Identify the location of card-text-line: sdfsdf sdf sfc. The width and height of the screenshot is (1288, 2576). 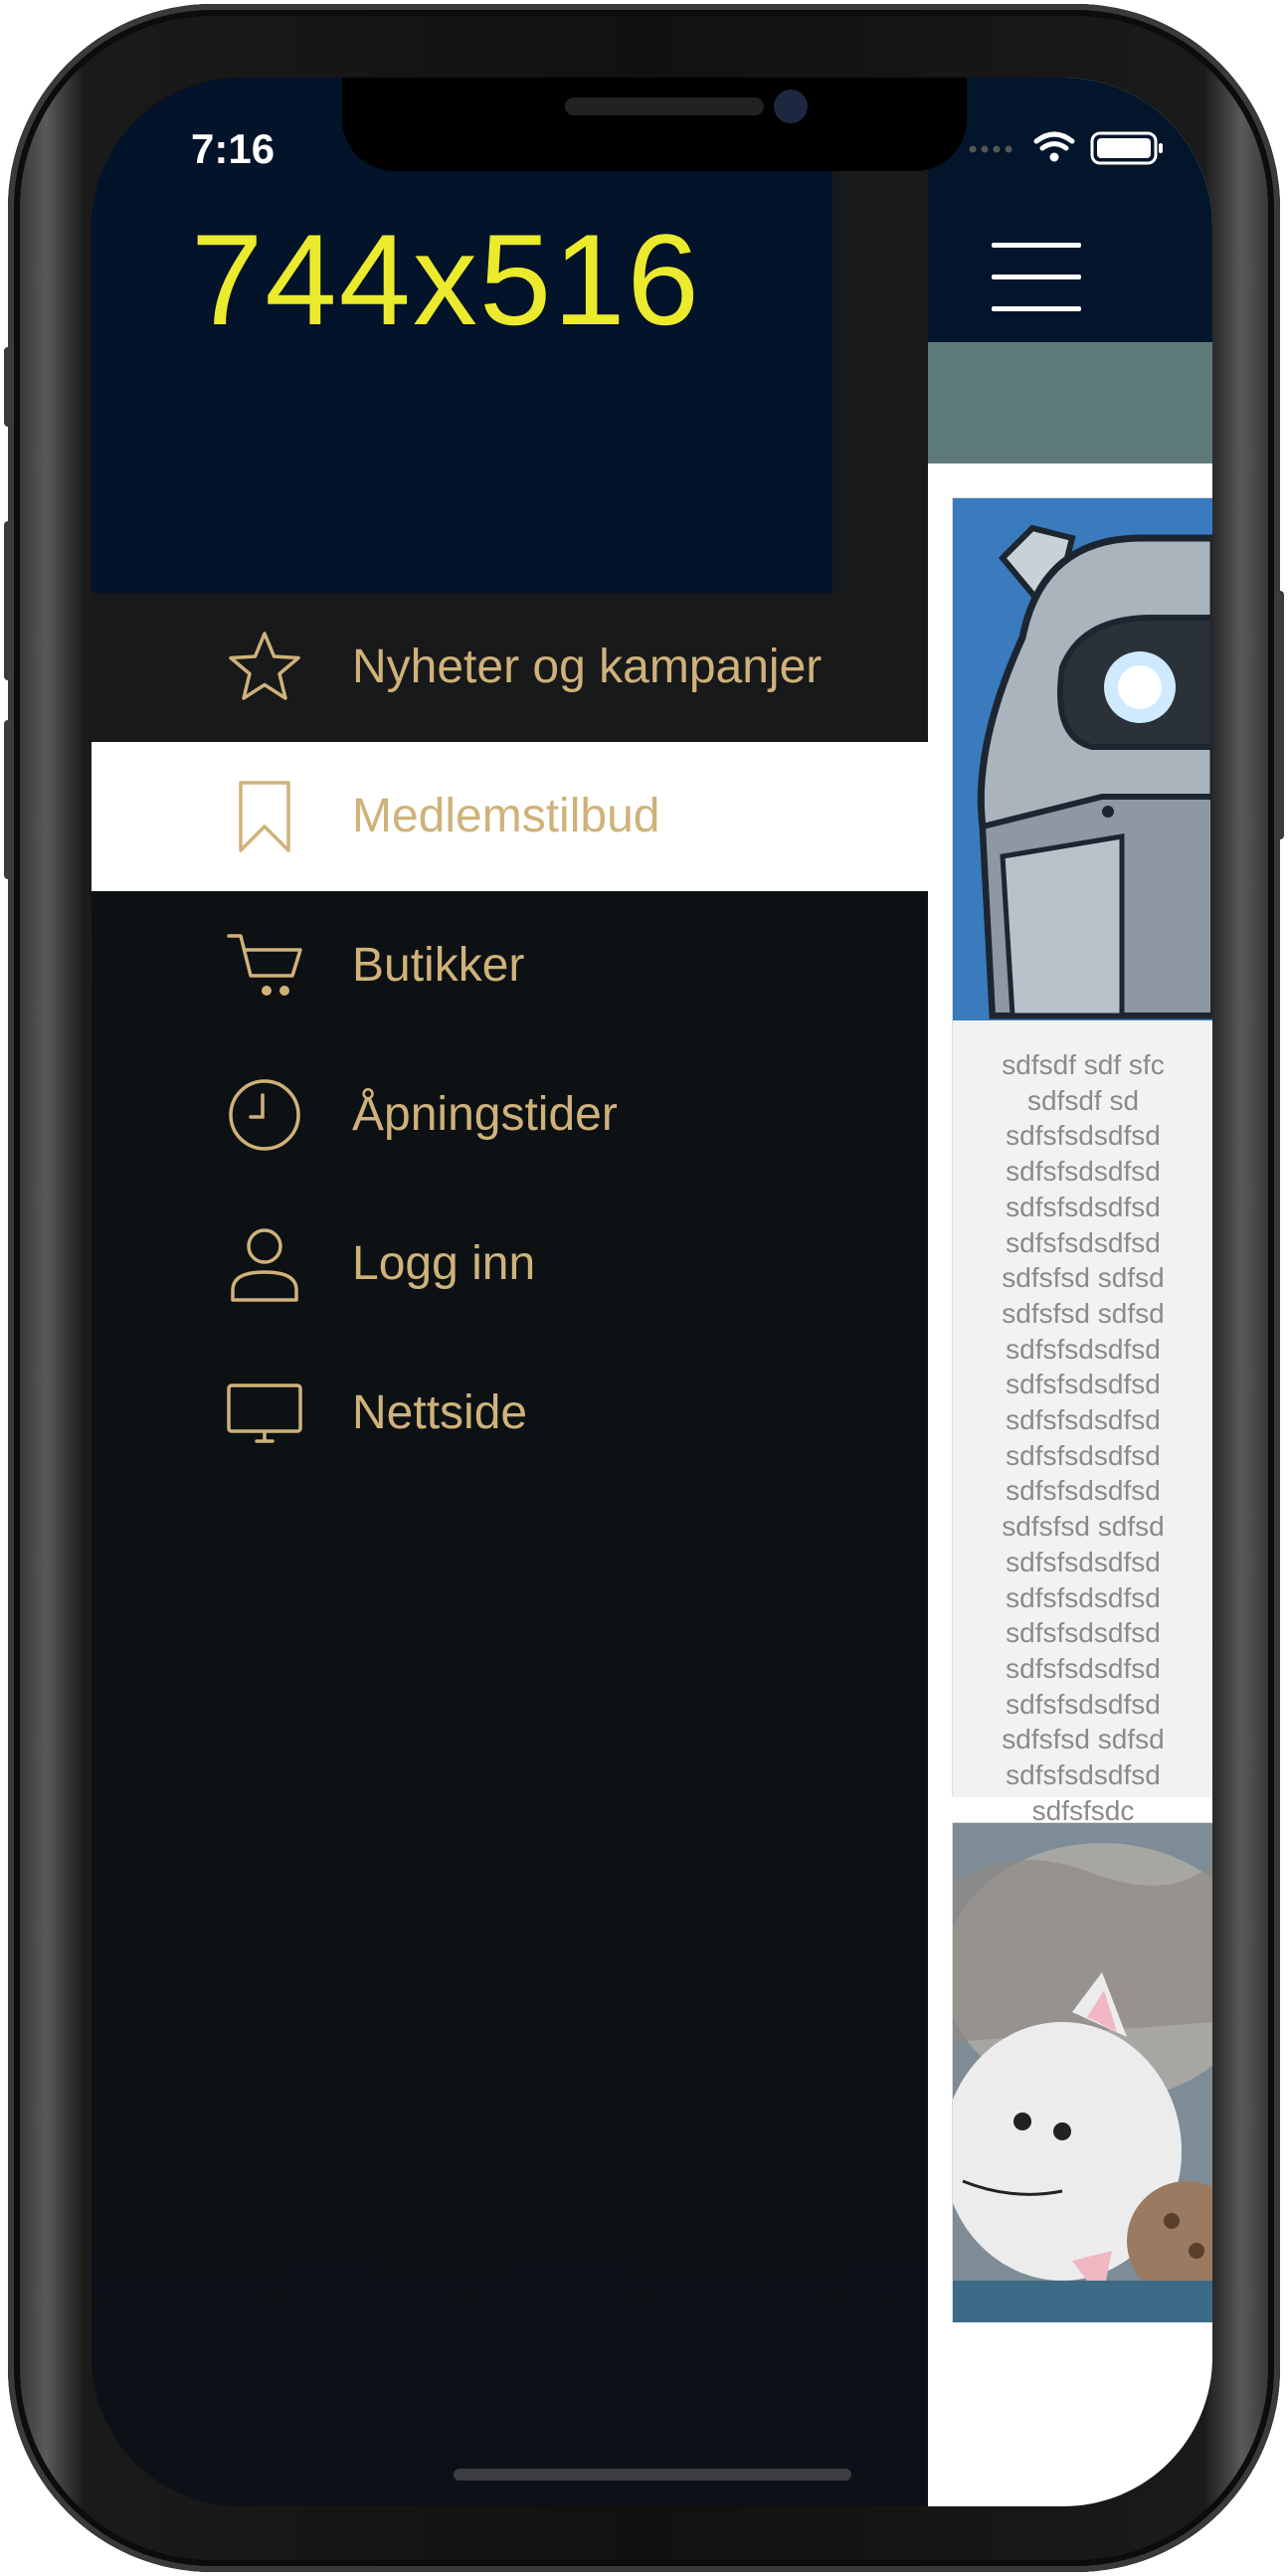
(1083, 1064).